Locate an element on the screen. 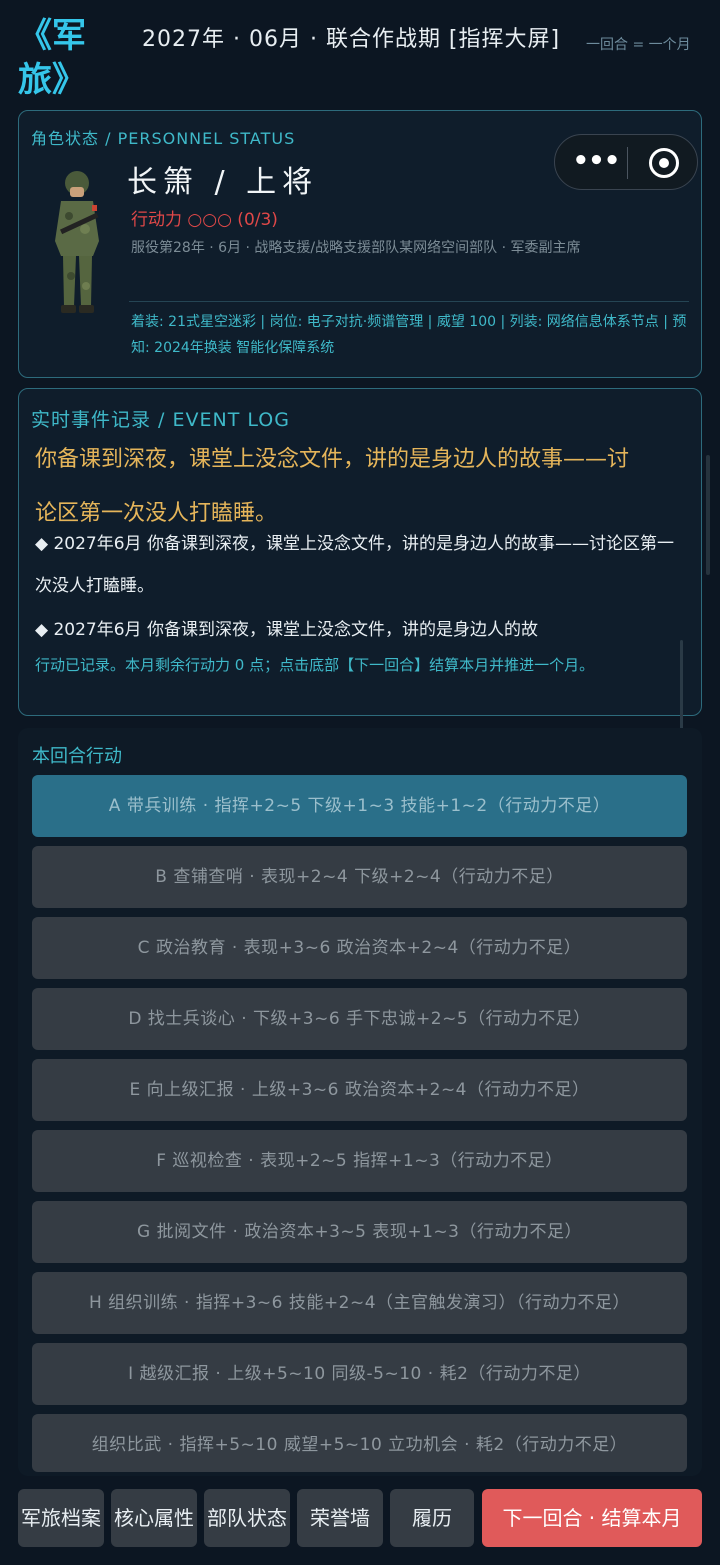 This screenshot has width=720, height=1565. nav-attributes-button: 核心属性 is located at coordinates (154, 1518).